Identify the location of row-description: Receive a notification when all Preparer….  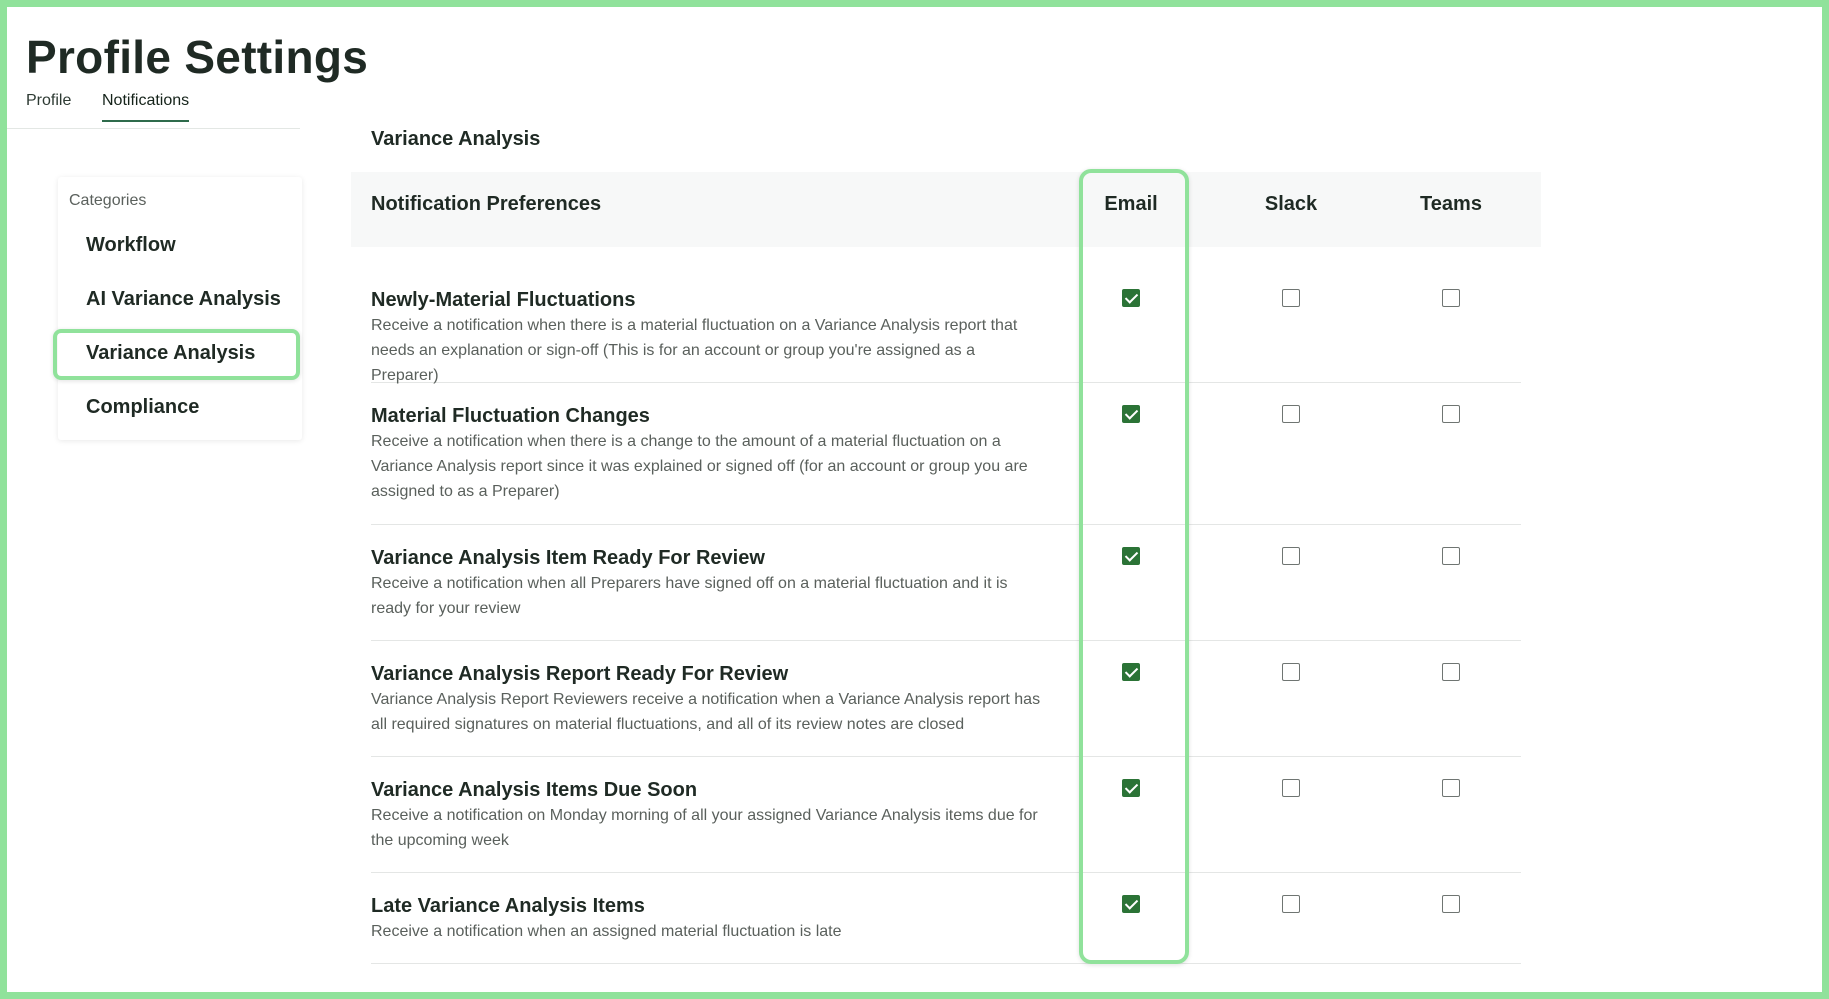
(689, 596).